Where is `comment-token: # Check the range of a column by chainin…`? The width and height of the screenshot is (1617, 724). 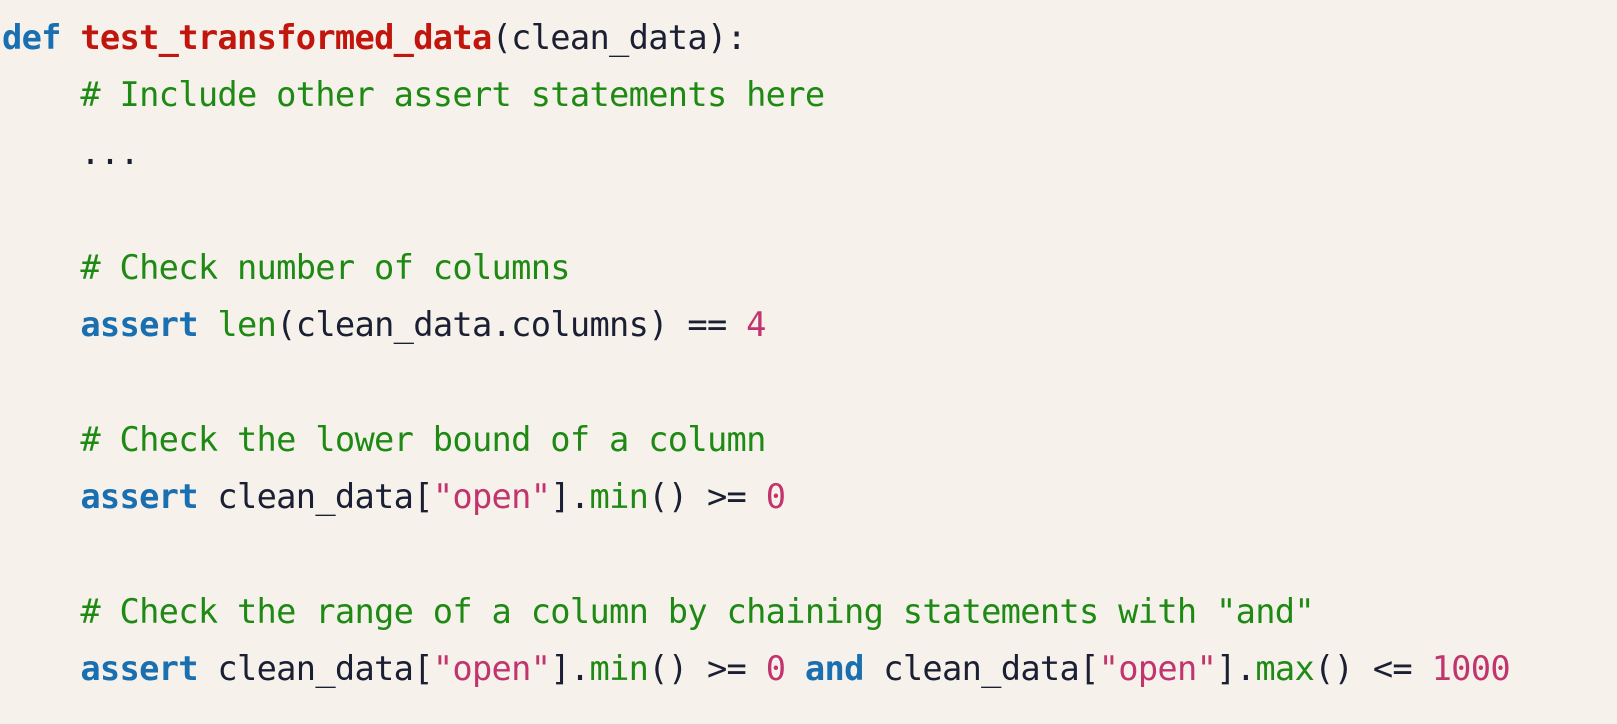
comment-token: # Check the range of a column by chainin… is located at coordinates (697, 611).